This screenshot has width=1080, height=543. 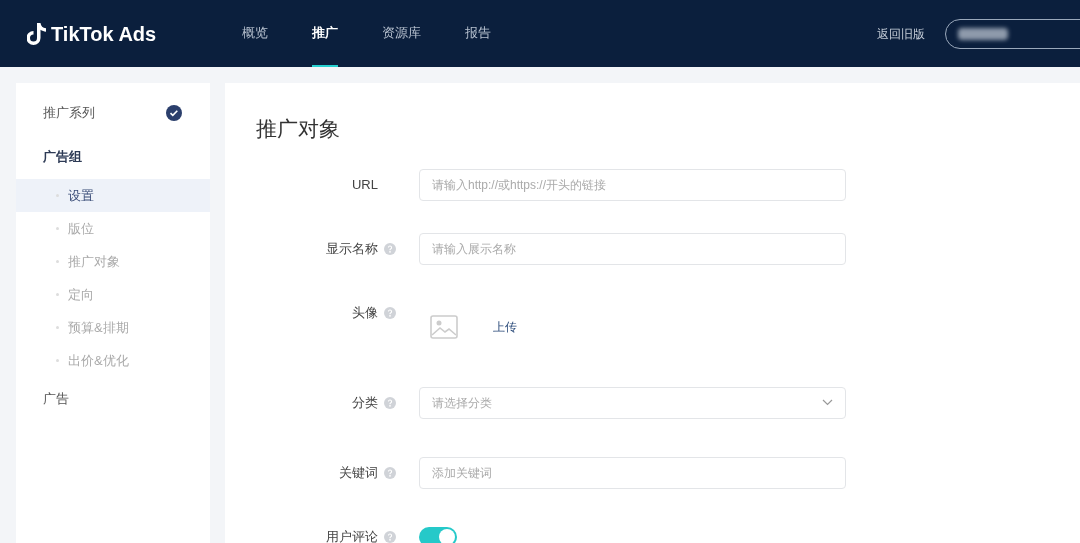 What do you see at coordinates (983, 33) in the screenshot?
I see `blurred-account` at bounding box center [983, 33].